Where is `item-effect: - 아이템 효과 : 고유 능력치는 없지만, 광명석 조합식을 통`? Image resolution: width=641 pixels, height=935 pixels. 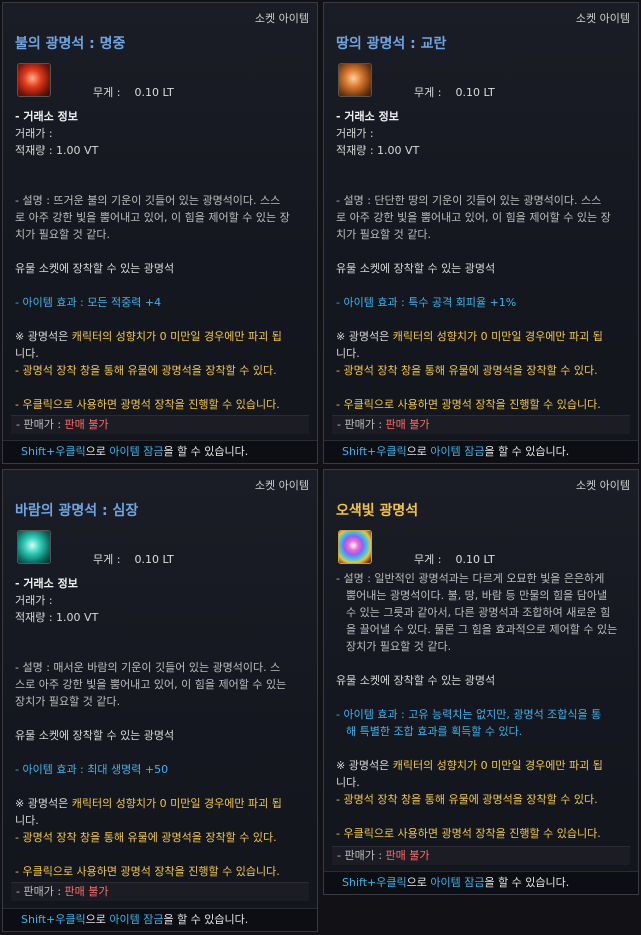 item-effect: - 아이템 효과 : 고유 능력치는 없지만, 광명석 조합식을 통 is located at coordinates (469, 714).